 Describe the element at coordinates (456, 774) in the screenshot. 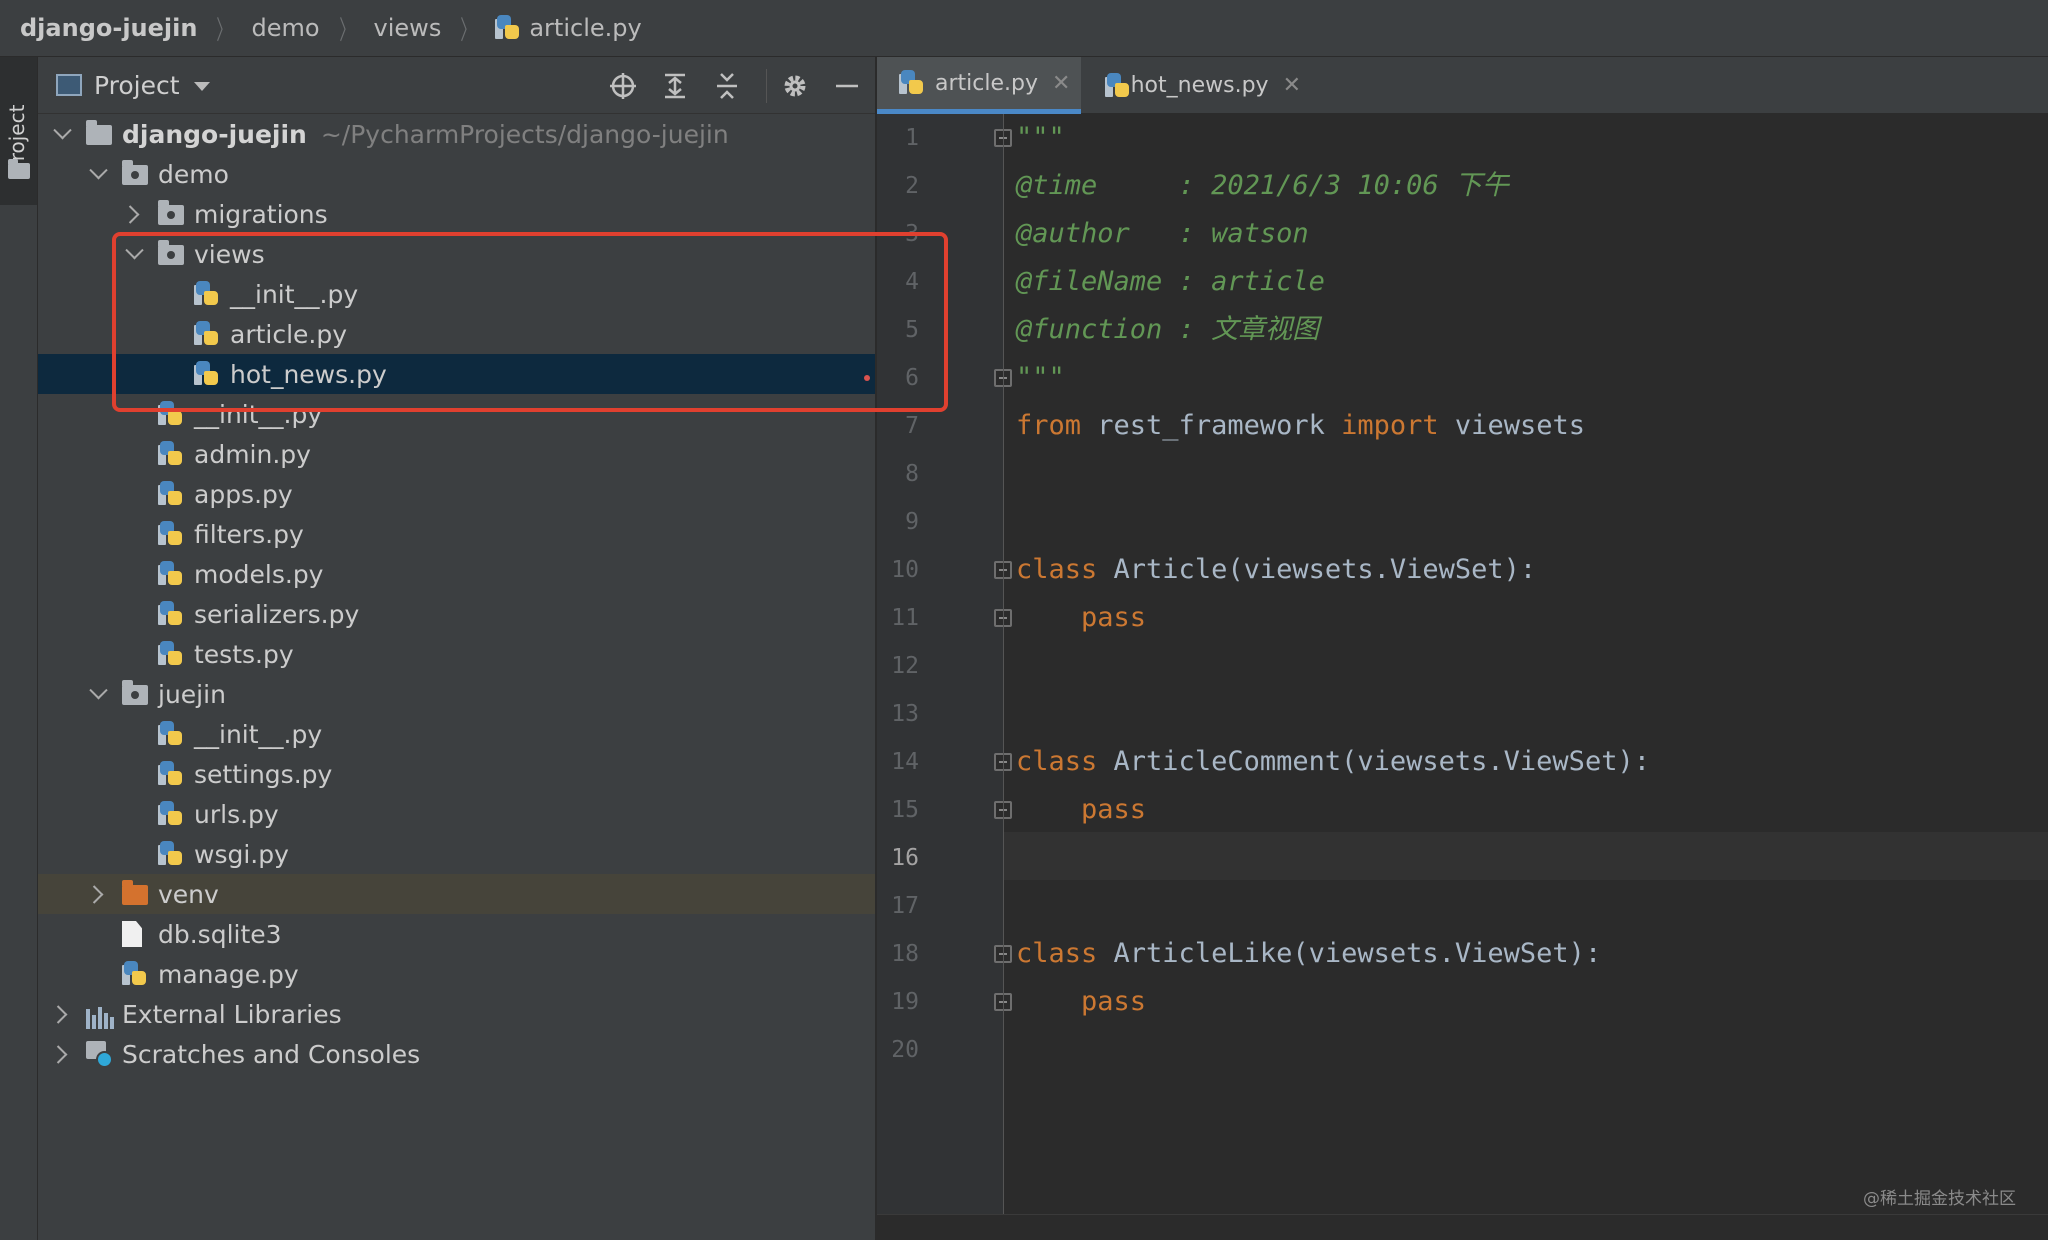

I see `tree-item: settings.py` at that location.